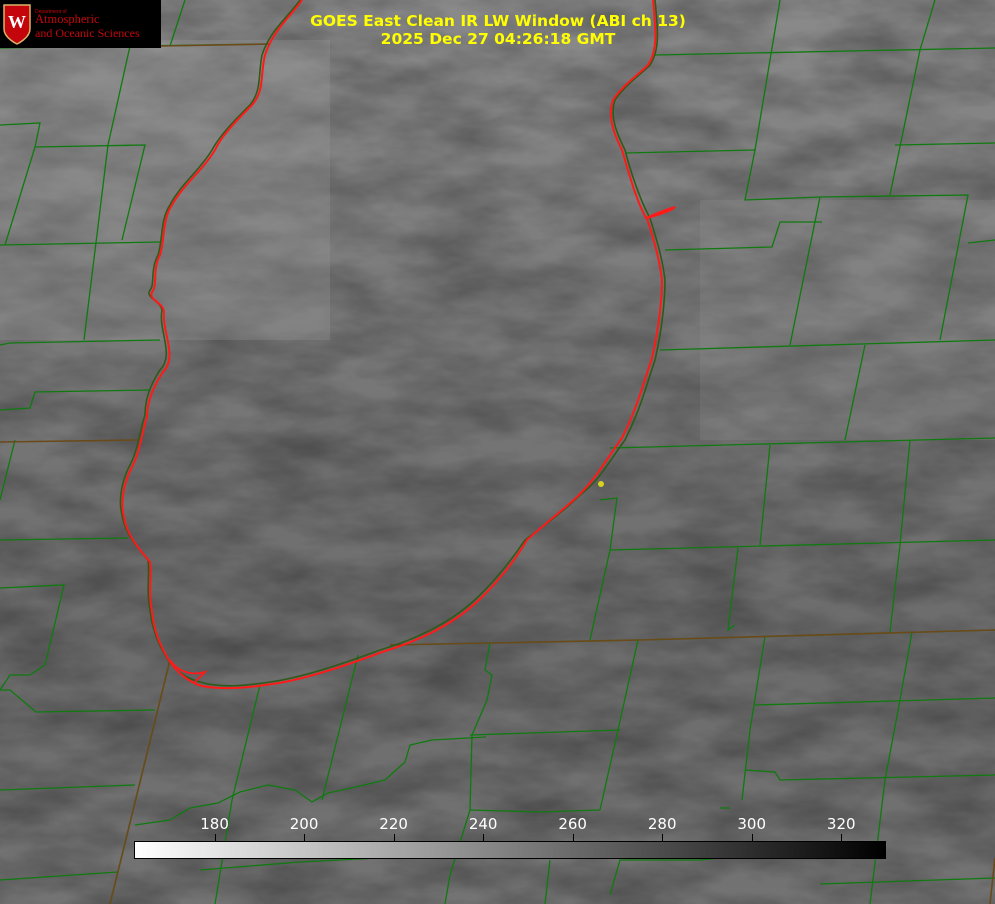 This screenshot has height=904, width=995. Describe the element at coordinates (498, 21) in the screenshot. I see `image-title: GOES East Clean IR LW Window (ABI ch 13)` at that location.